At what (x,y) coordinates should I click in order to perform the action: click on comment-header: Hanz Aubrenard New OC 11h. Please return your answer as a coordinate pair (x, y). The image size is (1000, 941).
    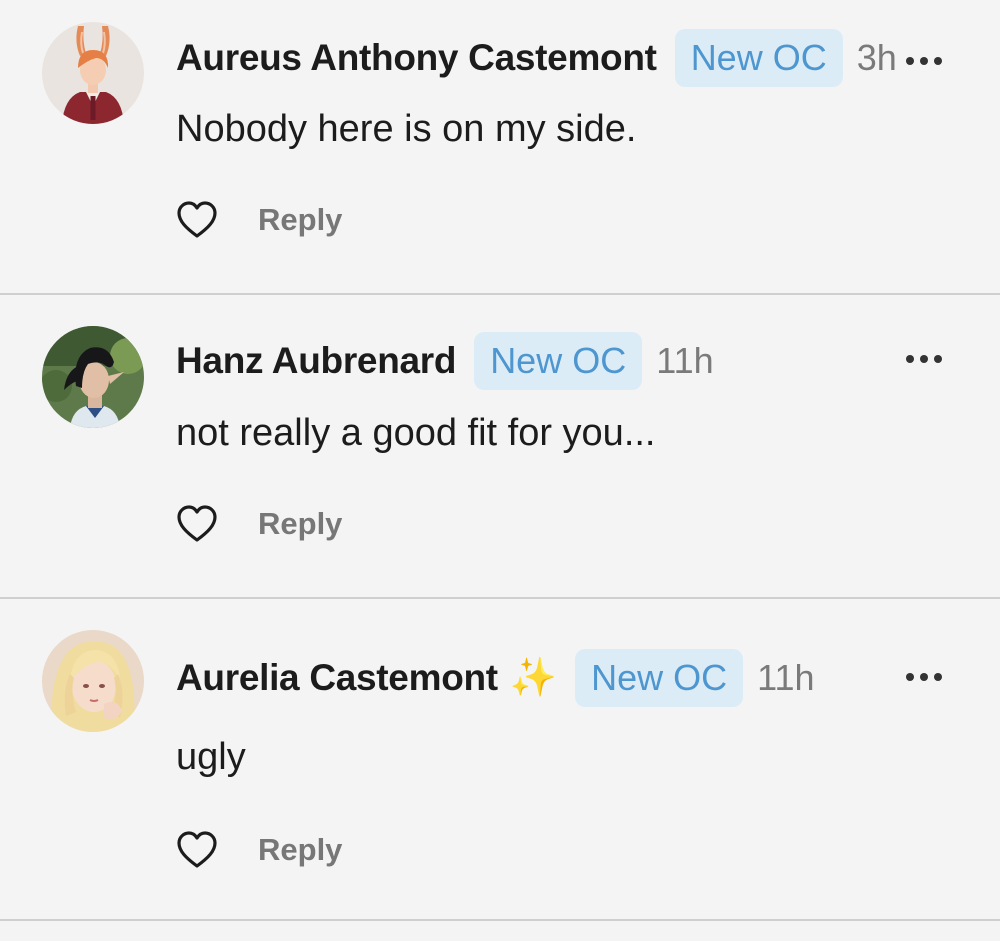
    Looking at the image, I should click on (445, 361).